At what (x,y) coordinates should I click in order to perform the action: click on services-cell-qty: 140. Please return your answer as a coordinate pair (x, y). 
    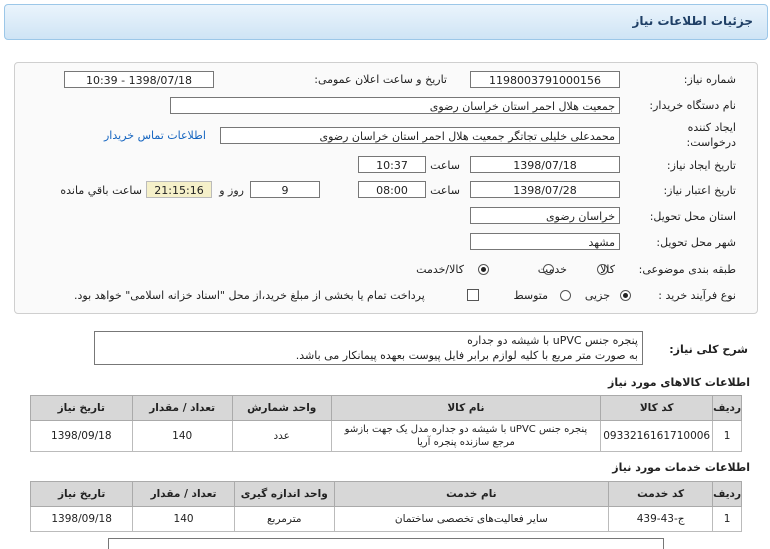
    Looking at the image, I should click on (183, 519).